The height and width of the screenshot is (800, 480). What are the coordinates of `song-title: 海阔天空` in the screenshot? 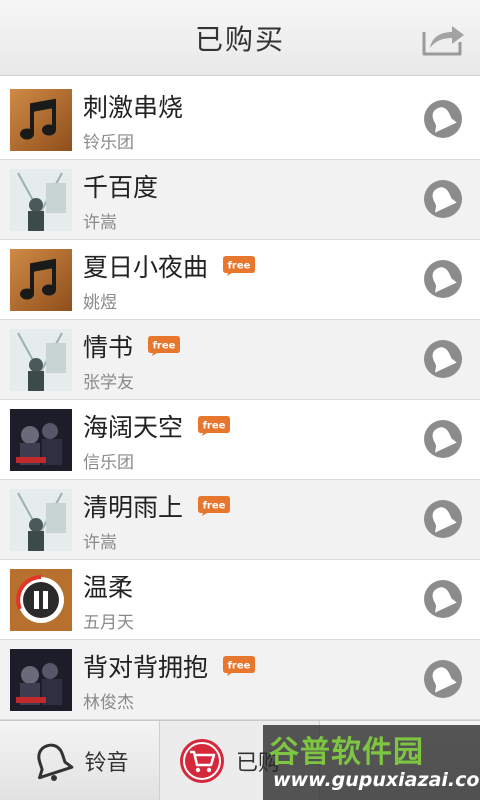 It's located at (133, 427).